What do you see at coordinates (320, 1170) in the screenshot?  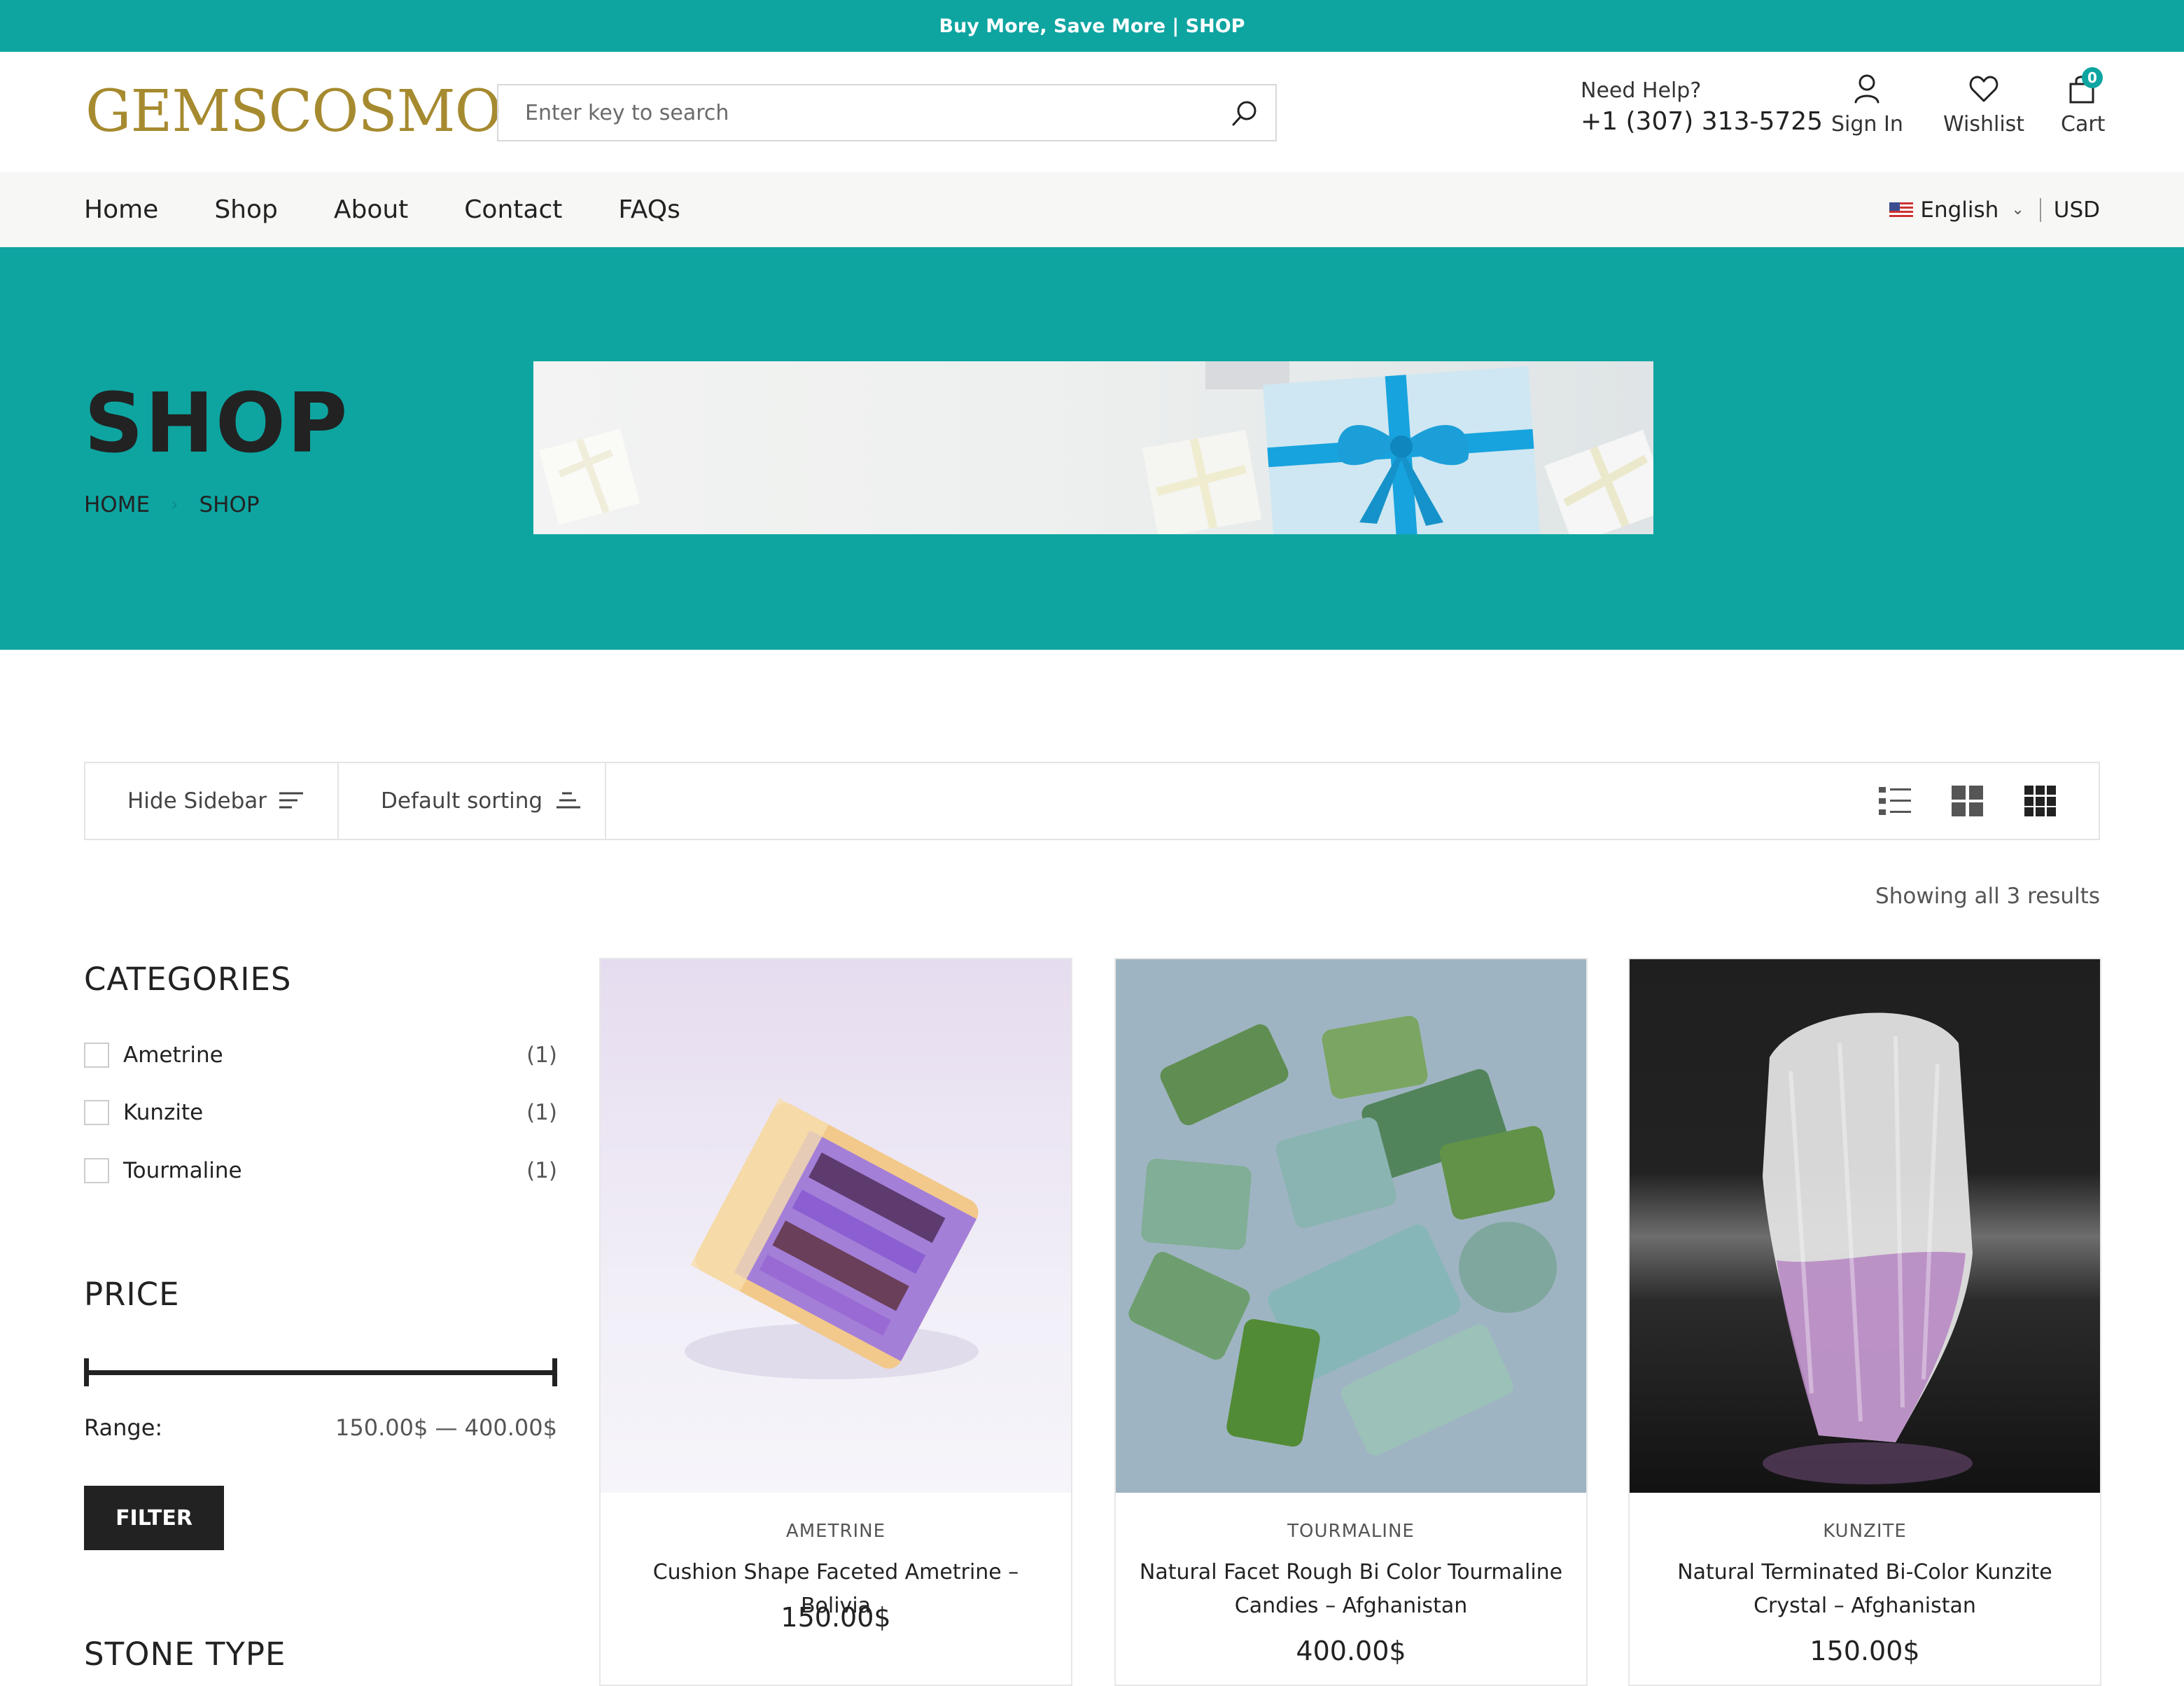 I see `category-filter-tourmaline: Tourmaline (1)` at bounding box center [320, 1170].